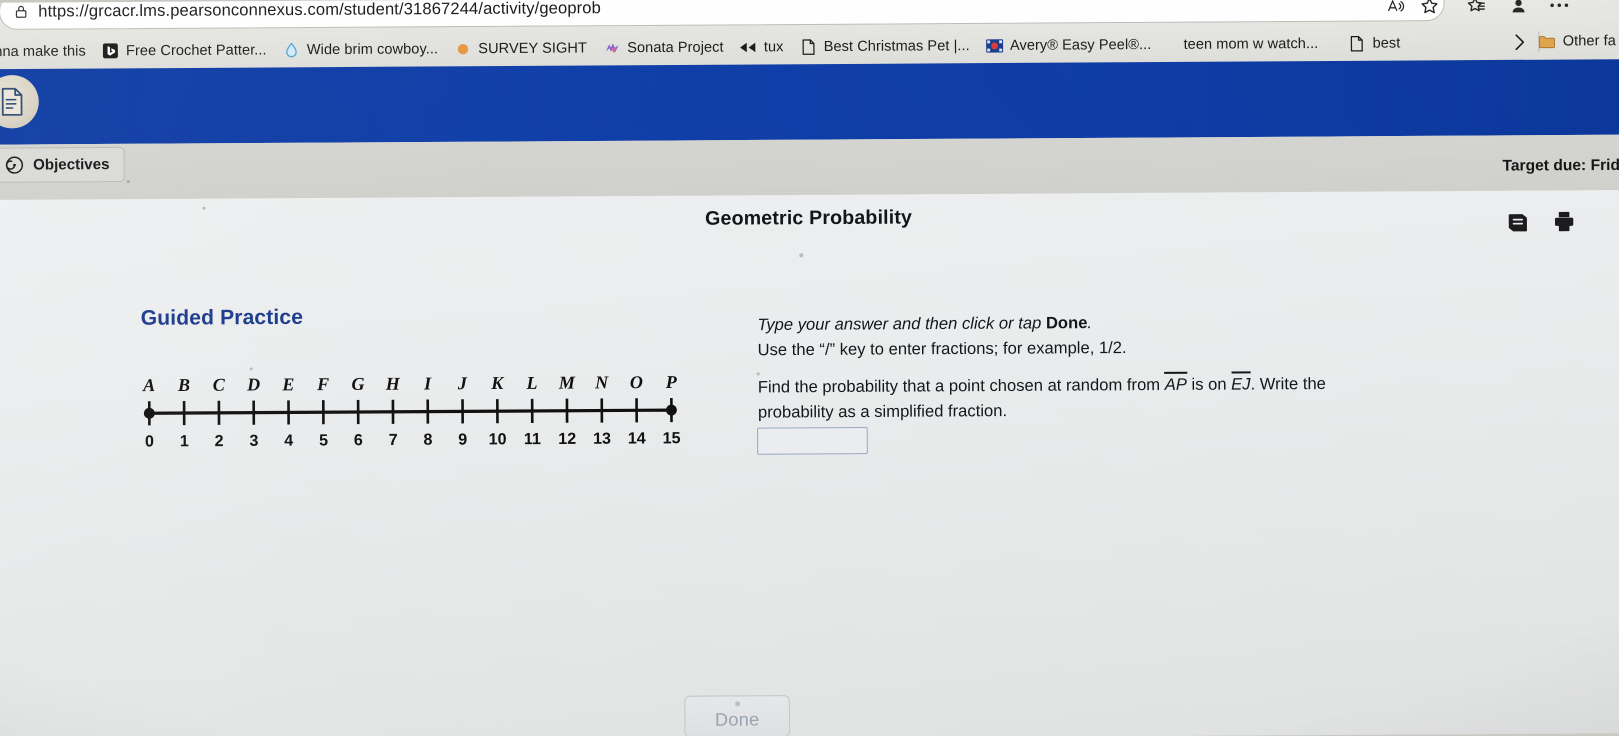 This screenshot has width=1619, height=736. Describe the element at coordinates (520, 48) in the screenshot. I see `bookmark-item: SURVEY SIGHT` at that location.